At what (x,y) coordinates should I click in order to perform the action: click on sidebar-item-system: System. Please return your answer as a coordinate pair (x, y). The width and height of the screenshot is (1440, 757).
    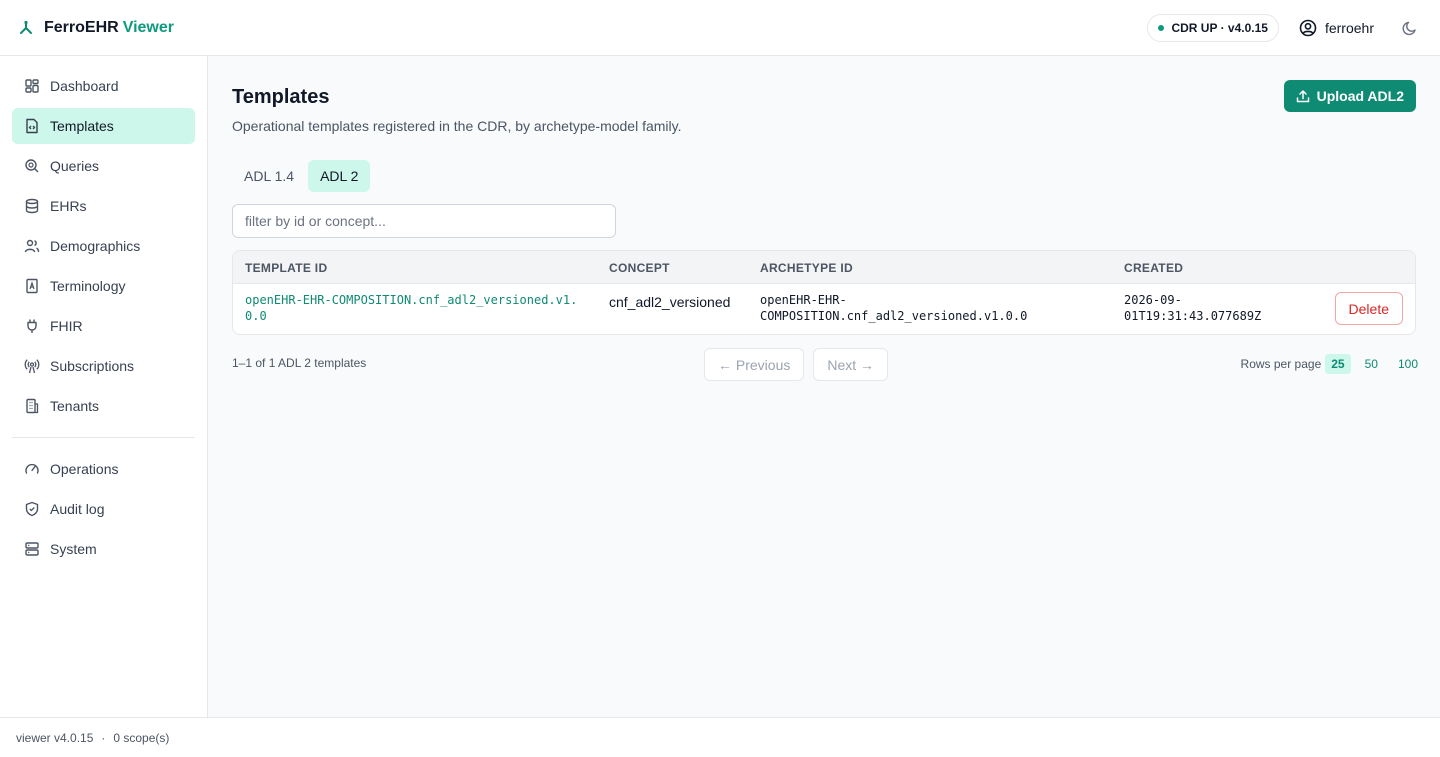
    Looking at the image, I should click on (103, 549).